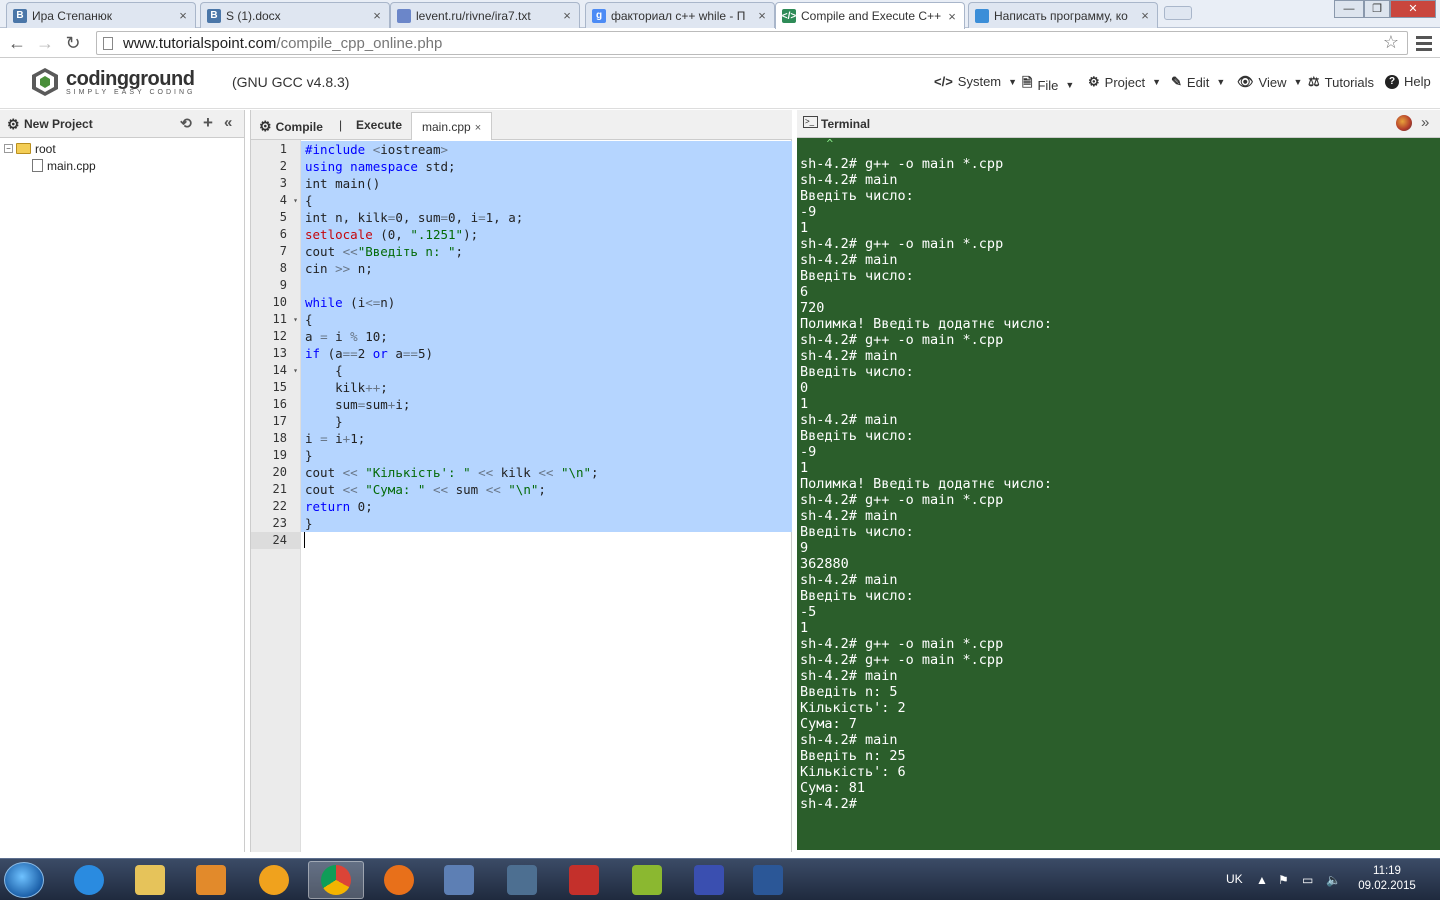 The image size is (1440, 901). I want to click on line-number: 19, so click(279, 455).